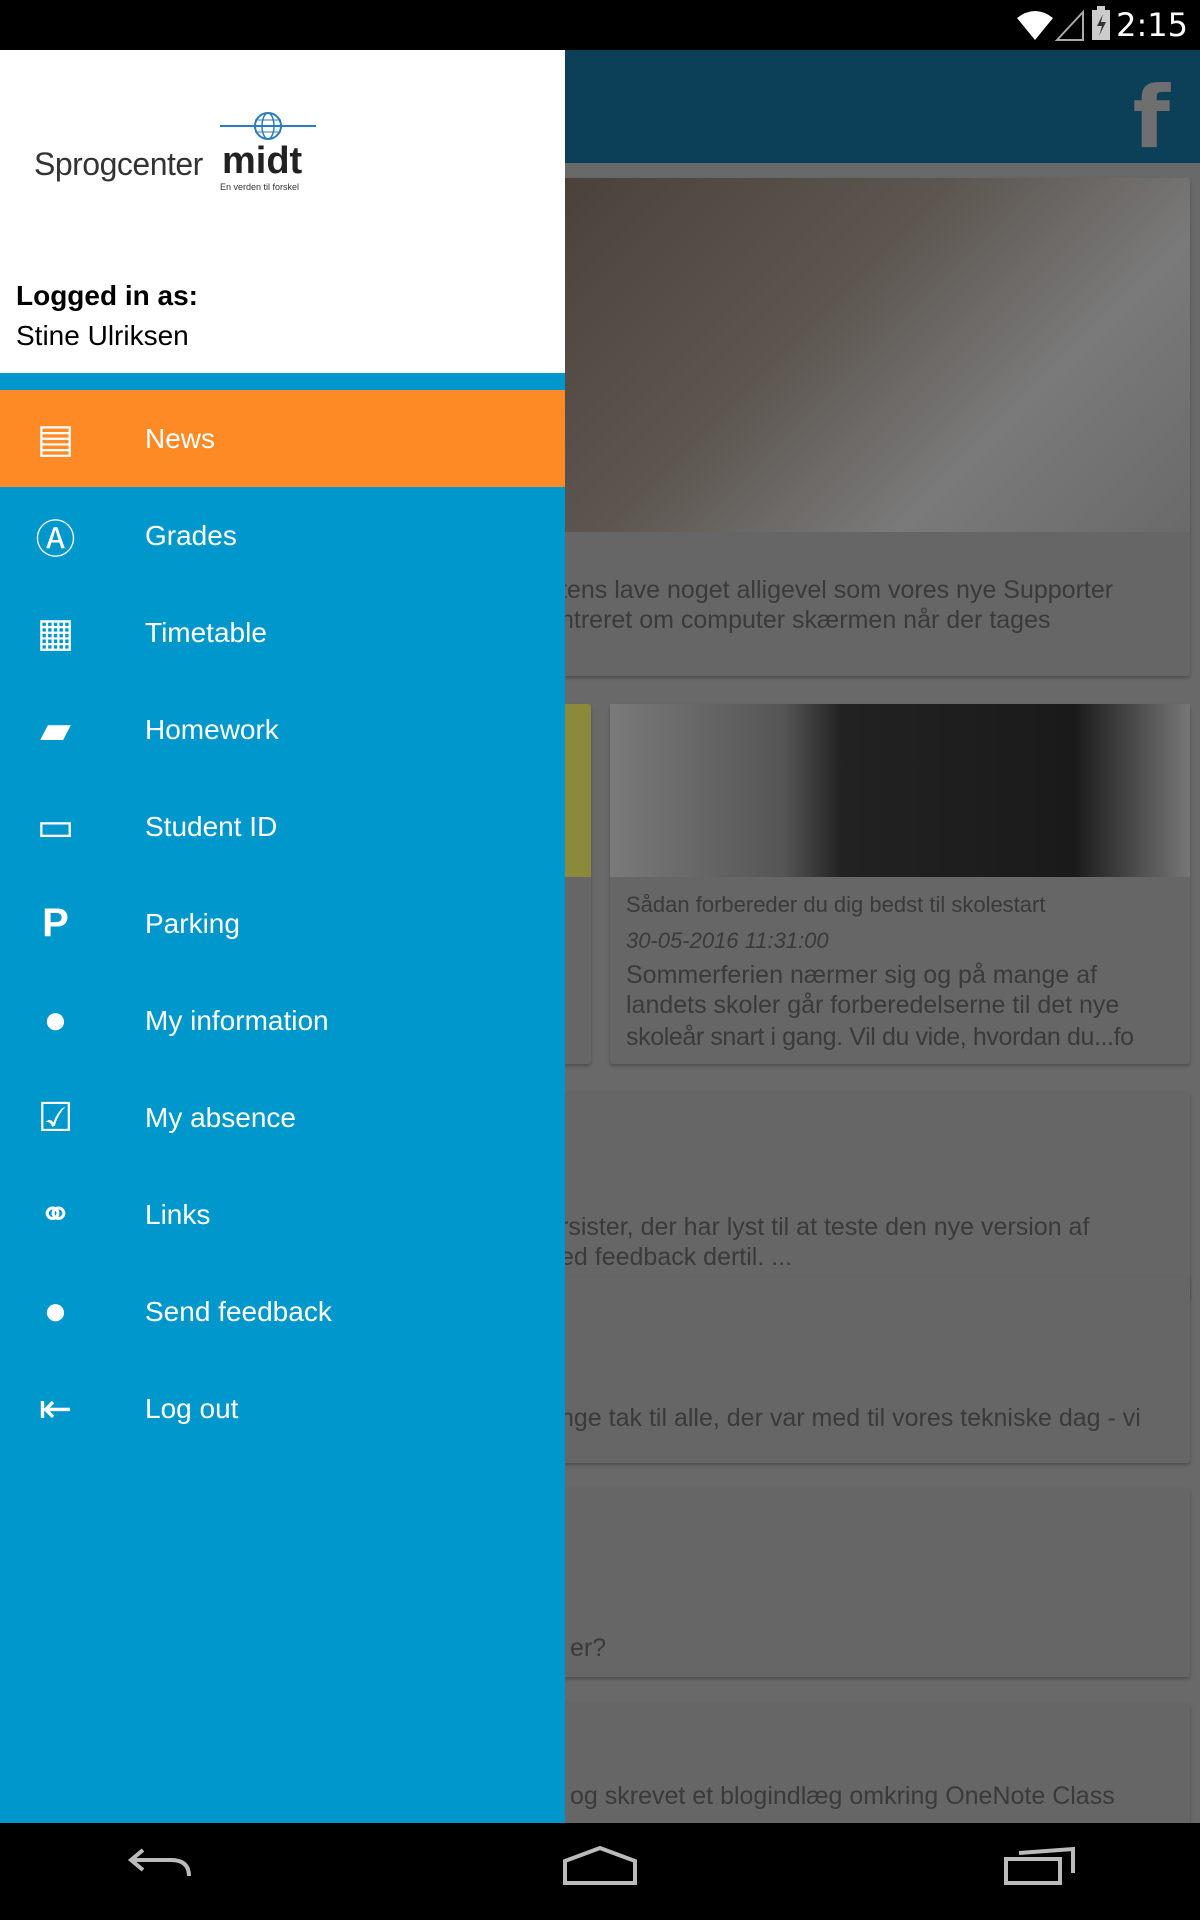 The image size is (1200, 1920). What do you see at coordinates (211, 826) in the screenshot?
I see `menu-item-label: Student ID` at bounding box center [211, 826].